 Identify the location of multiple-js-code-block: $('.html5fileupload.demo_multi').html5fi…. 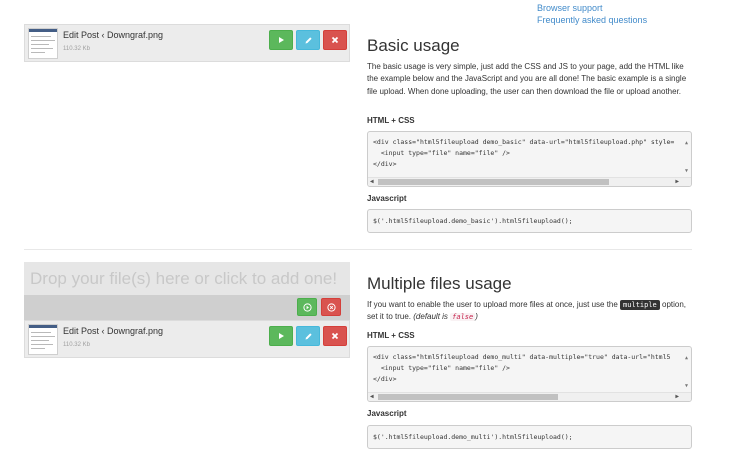
(529, 437).